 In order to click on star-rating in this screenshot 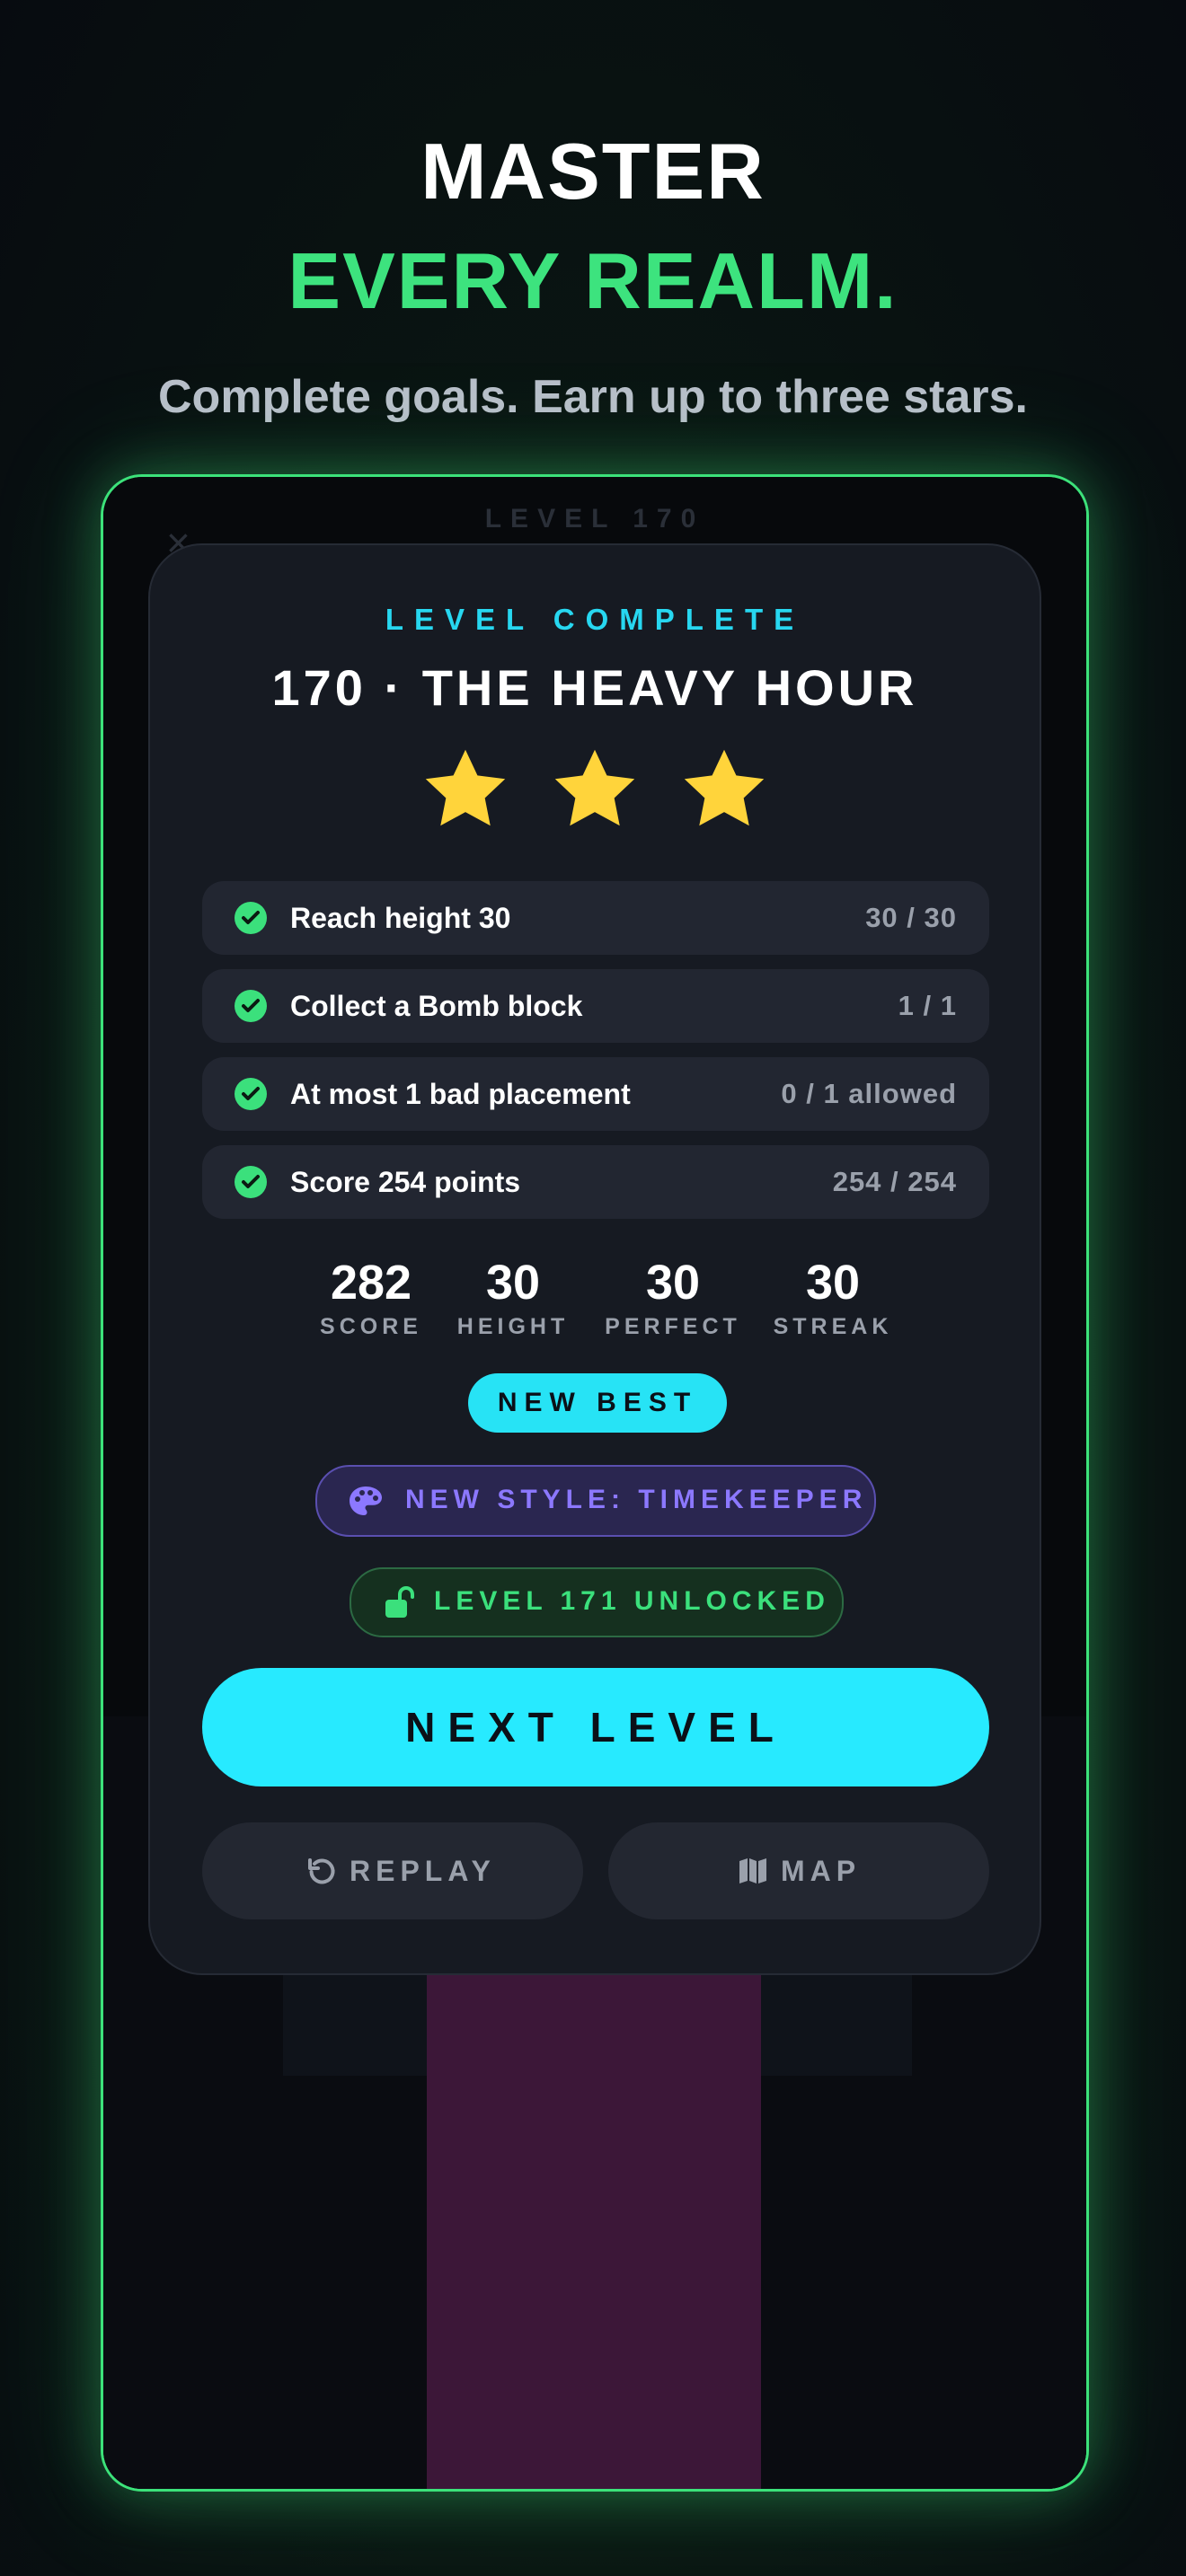, I will do `click(595, 792)`.